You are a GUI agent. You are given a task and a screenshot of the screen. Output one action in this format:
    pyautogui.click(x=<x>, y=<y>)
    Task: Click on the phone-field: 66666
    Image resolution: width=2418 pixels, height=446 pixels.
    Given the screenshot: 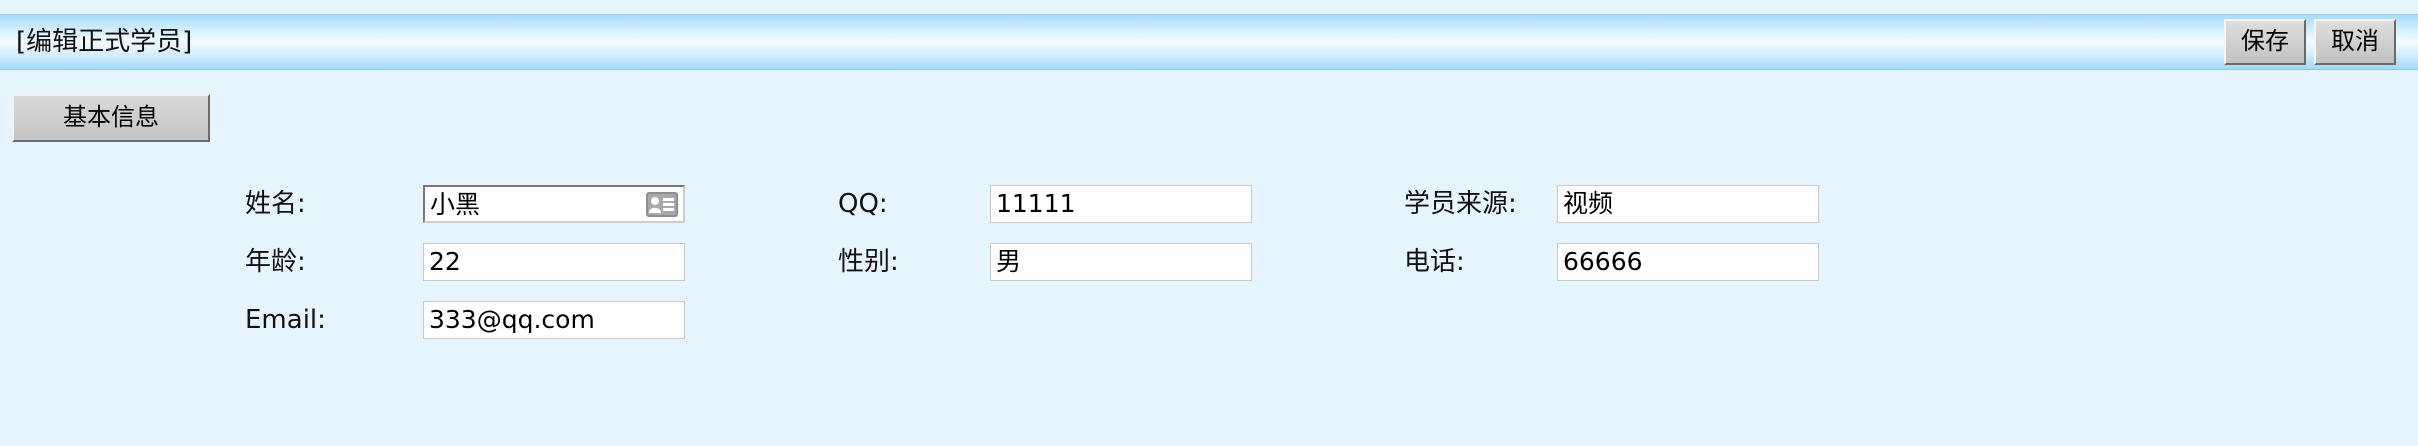 What is the action you would take?
    pyautogui.click(x=1688, y=262)
    